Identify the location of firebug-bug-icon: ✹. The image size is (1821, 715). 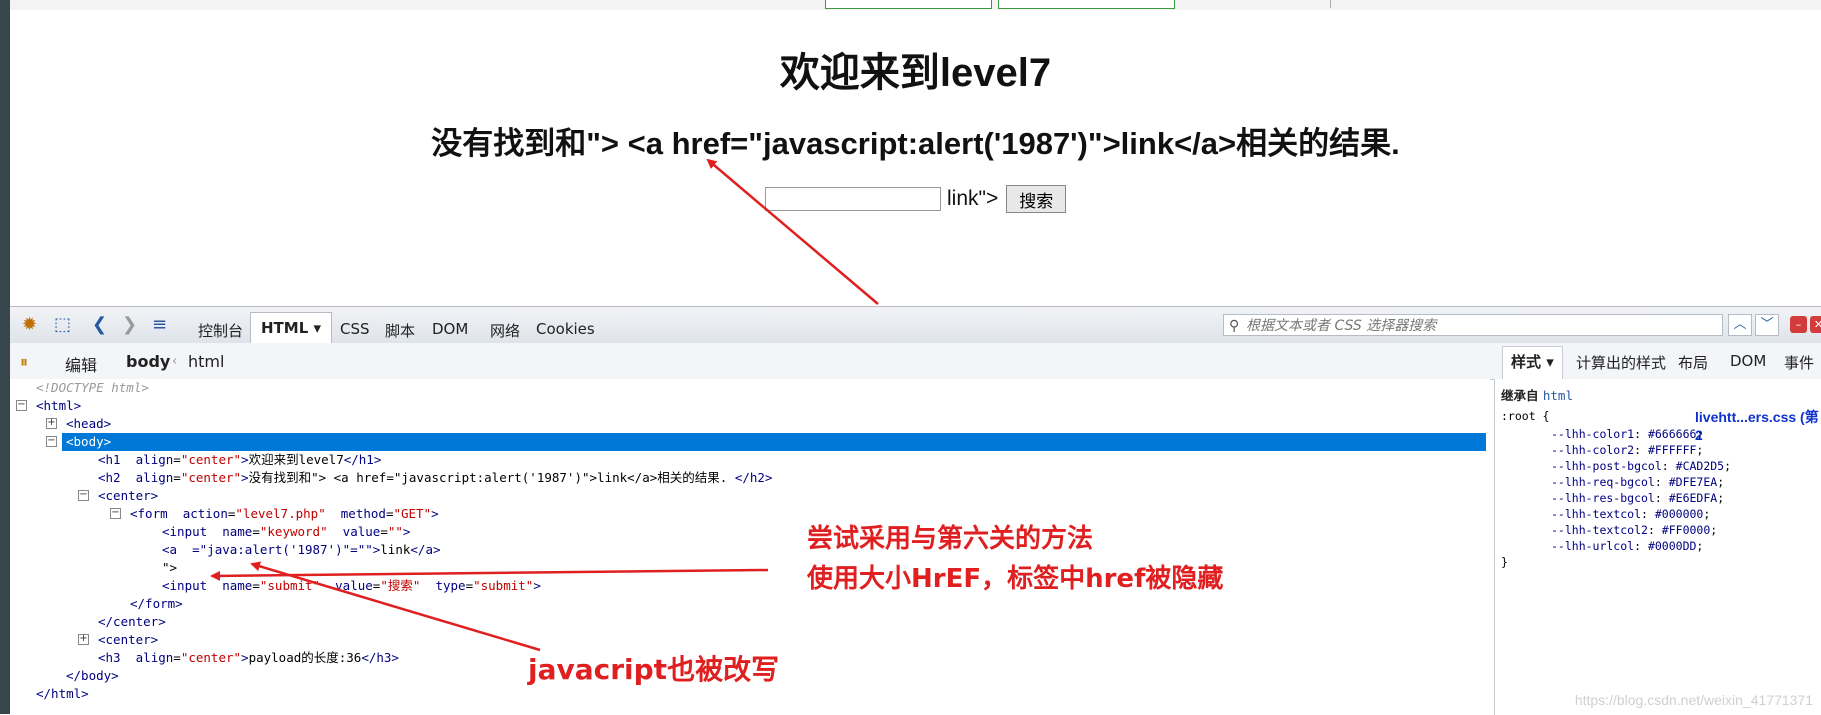
(29, 325).